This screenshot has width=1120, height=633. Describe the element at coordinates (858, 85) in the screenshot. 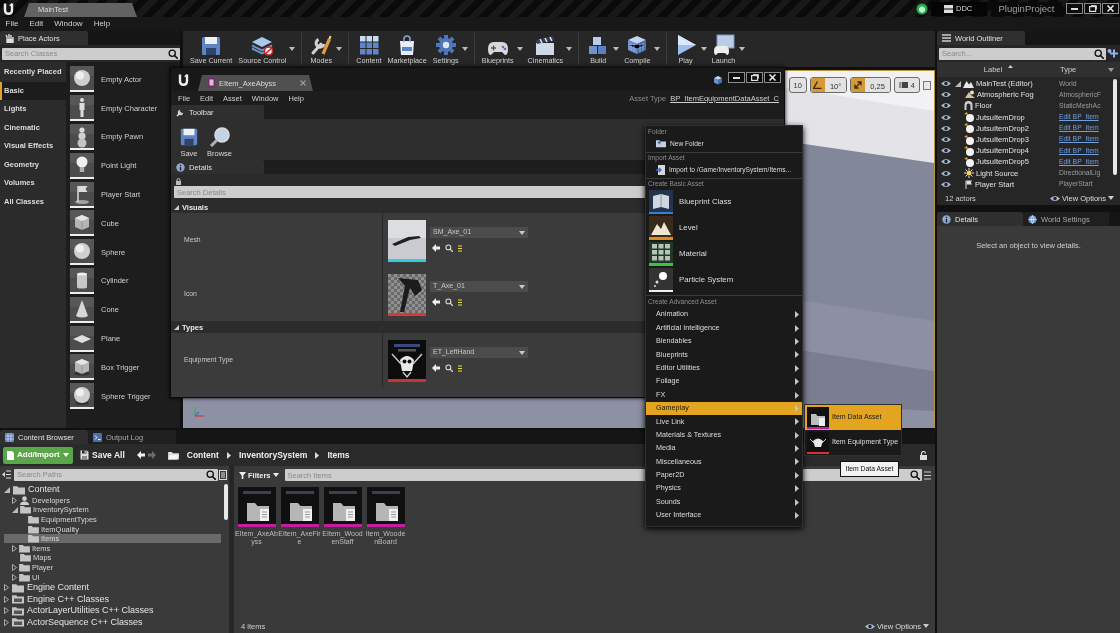

I see `scale-snap-toggle` at that location.